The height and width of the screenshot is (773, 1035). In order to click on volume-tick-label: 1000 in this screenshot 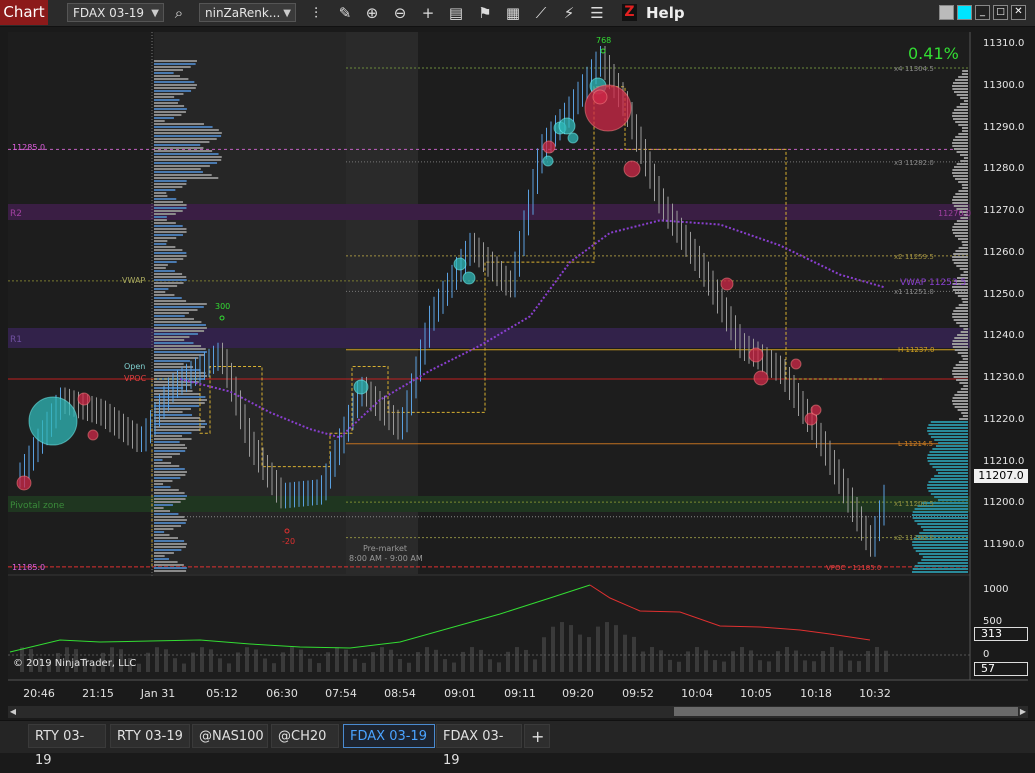, I will do `click(996, 589)`.